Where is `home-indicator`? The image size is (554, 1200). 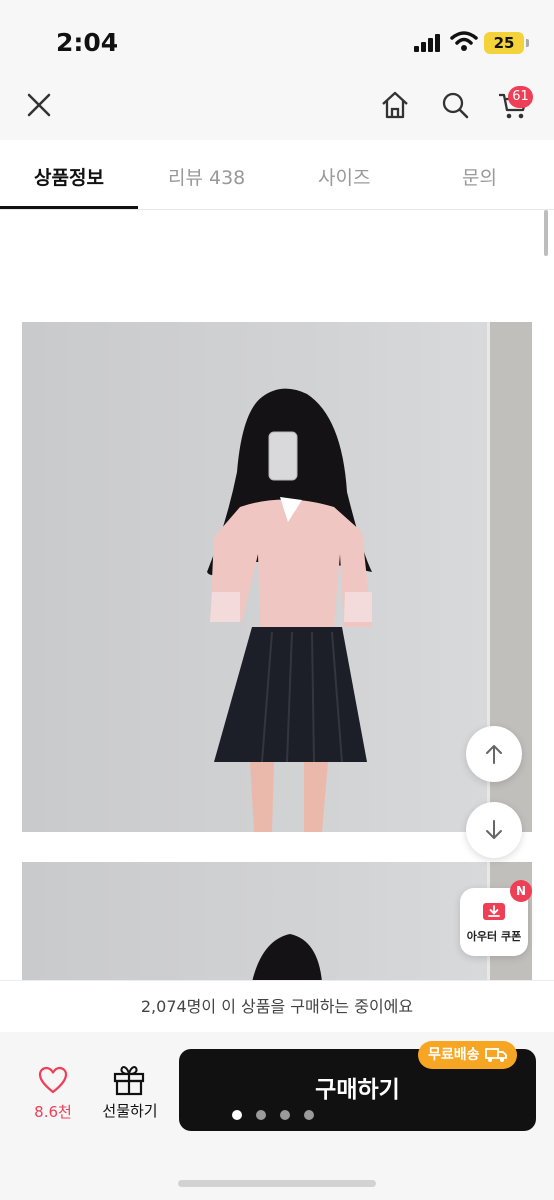 home-indicator is located at coordinates (277, 1183).